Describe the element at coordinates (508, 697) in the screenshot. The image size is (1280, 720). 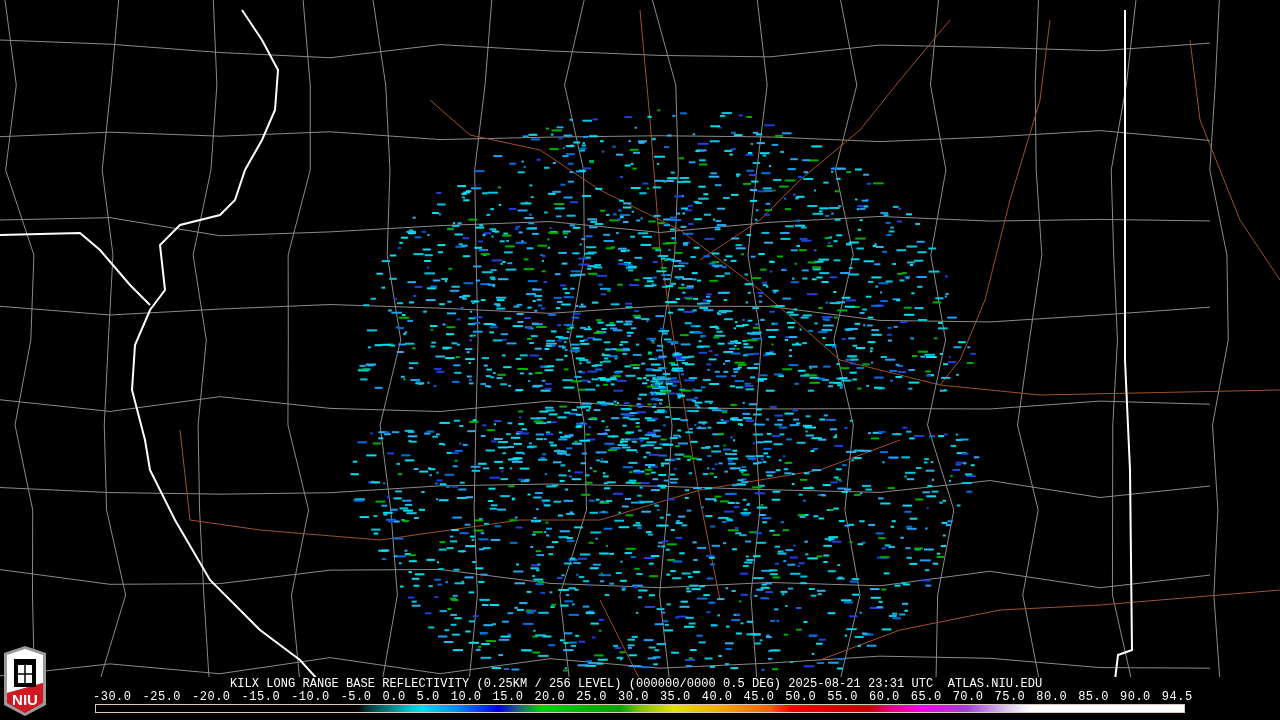
I see `scale-label: 15.0` at that location.